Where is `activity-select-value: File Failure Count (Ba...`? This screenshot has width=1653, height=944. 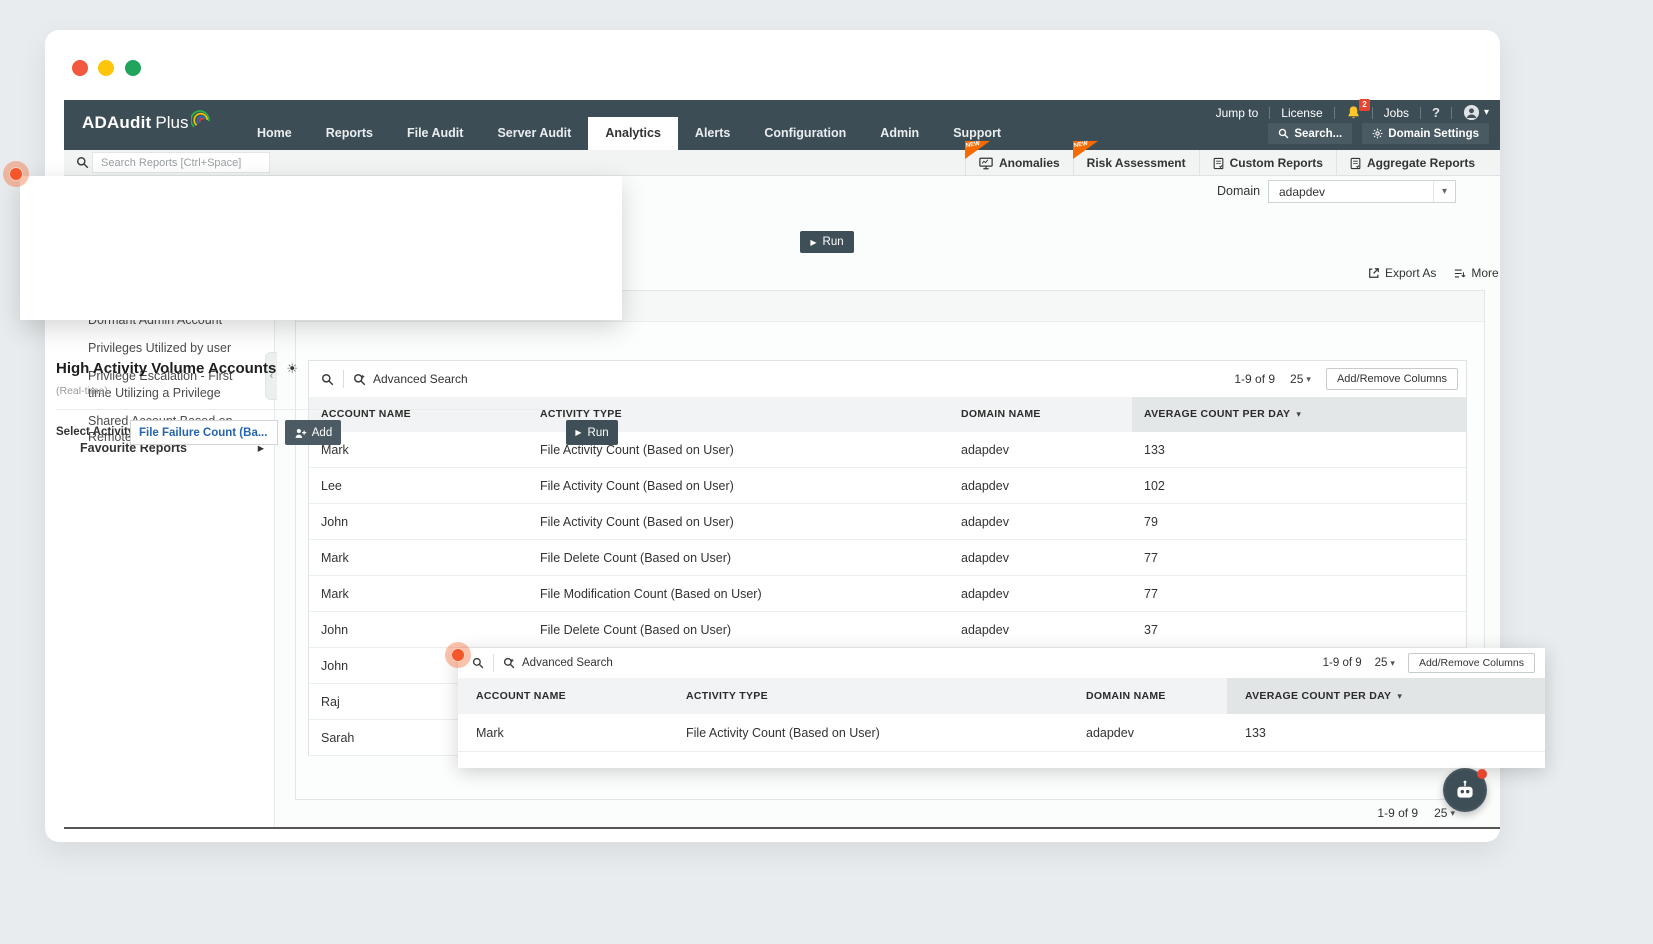
activity-select-value: File Failure Count (Ba... is located at coordinates (203, 432).